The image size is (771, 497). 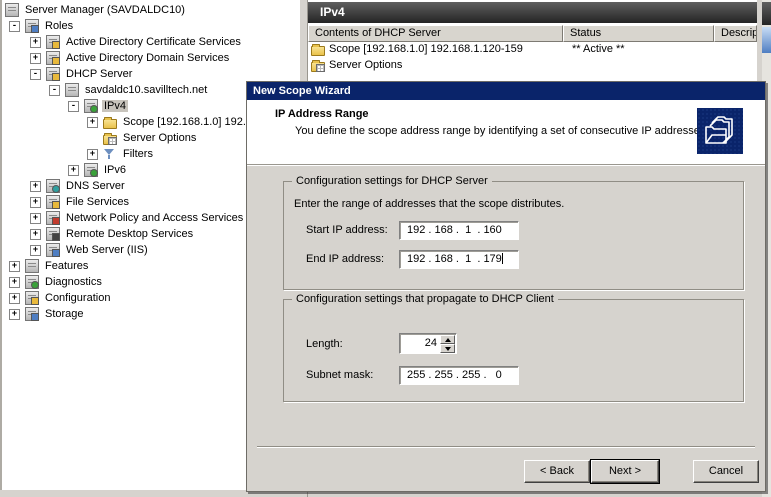 I want to click on tree-item-label: Storage, so click(x=64, y=314).